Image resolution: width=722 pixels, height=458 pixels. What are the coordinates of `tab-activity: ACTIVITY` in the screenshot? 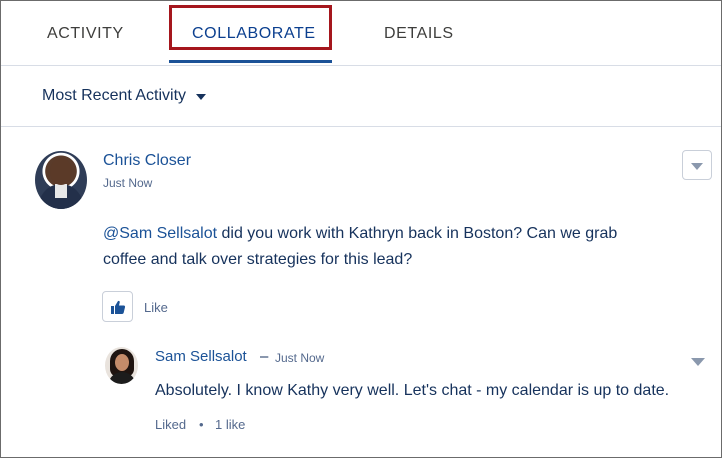 It's located at (85, 34).